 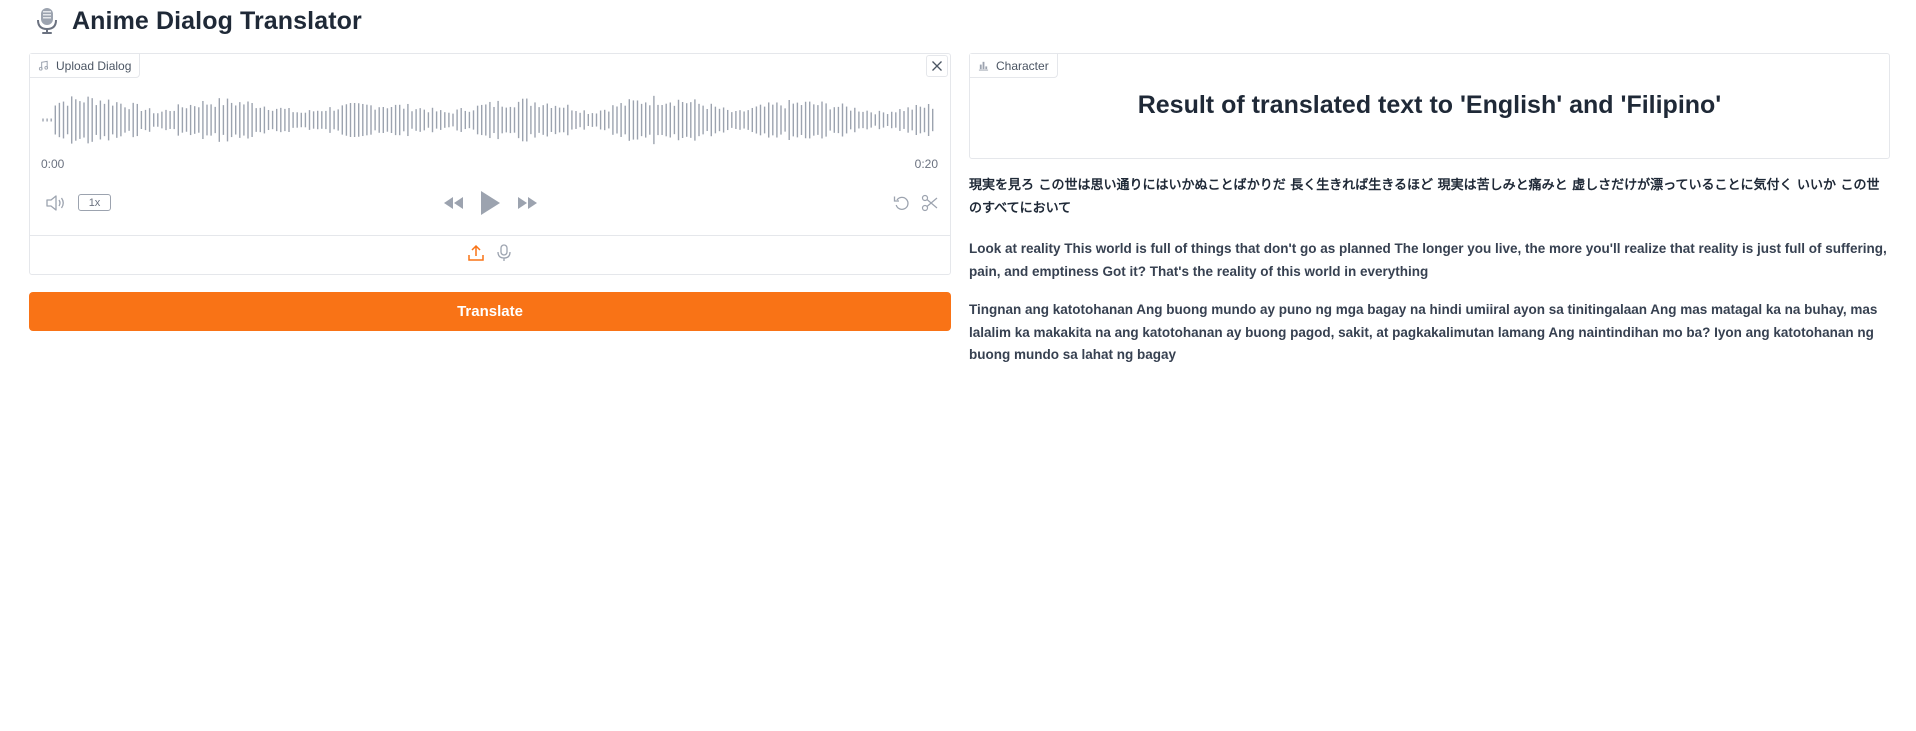 I want to click on microphone-source-button, so click(x=504, y=253).